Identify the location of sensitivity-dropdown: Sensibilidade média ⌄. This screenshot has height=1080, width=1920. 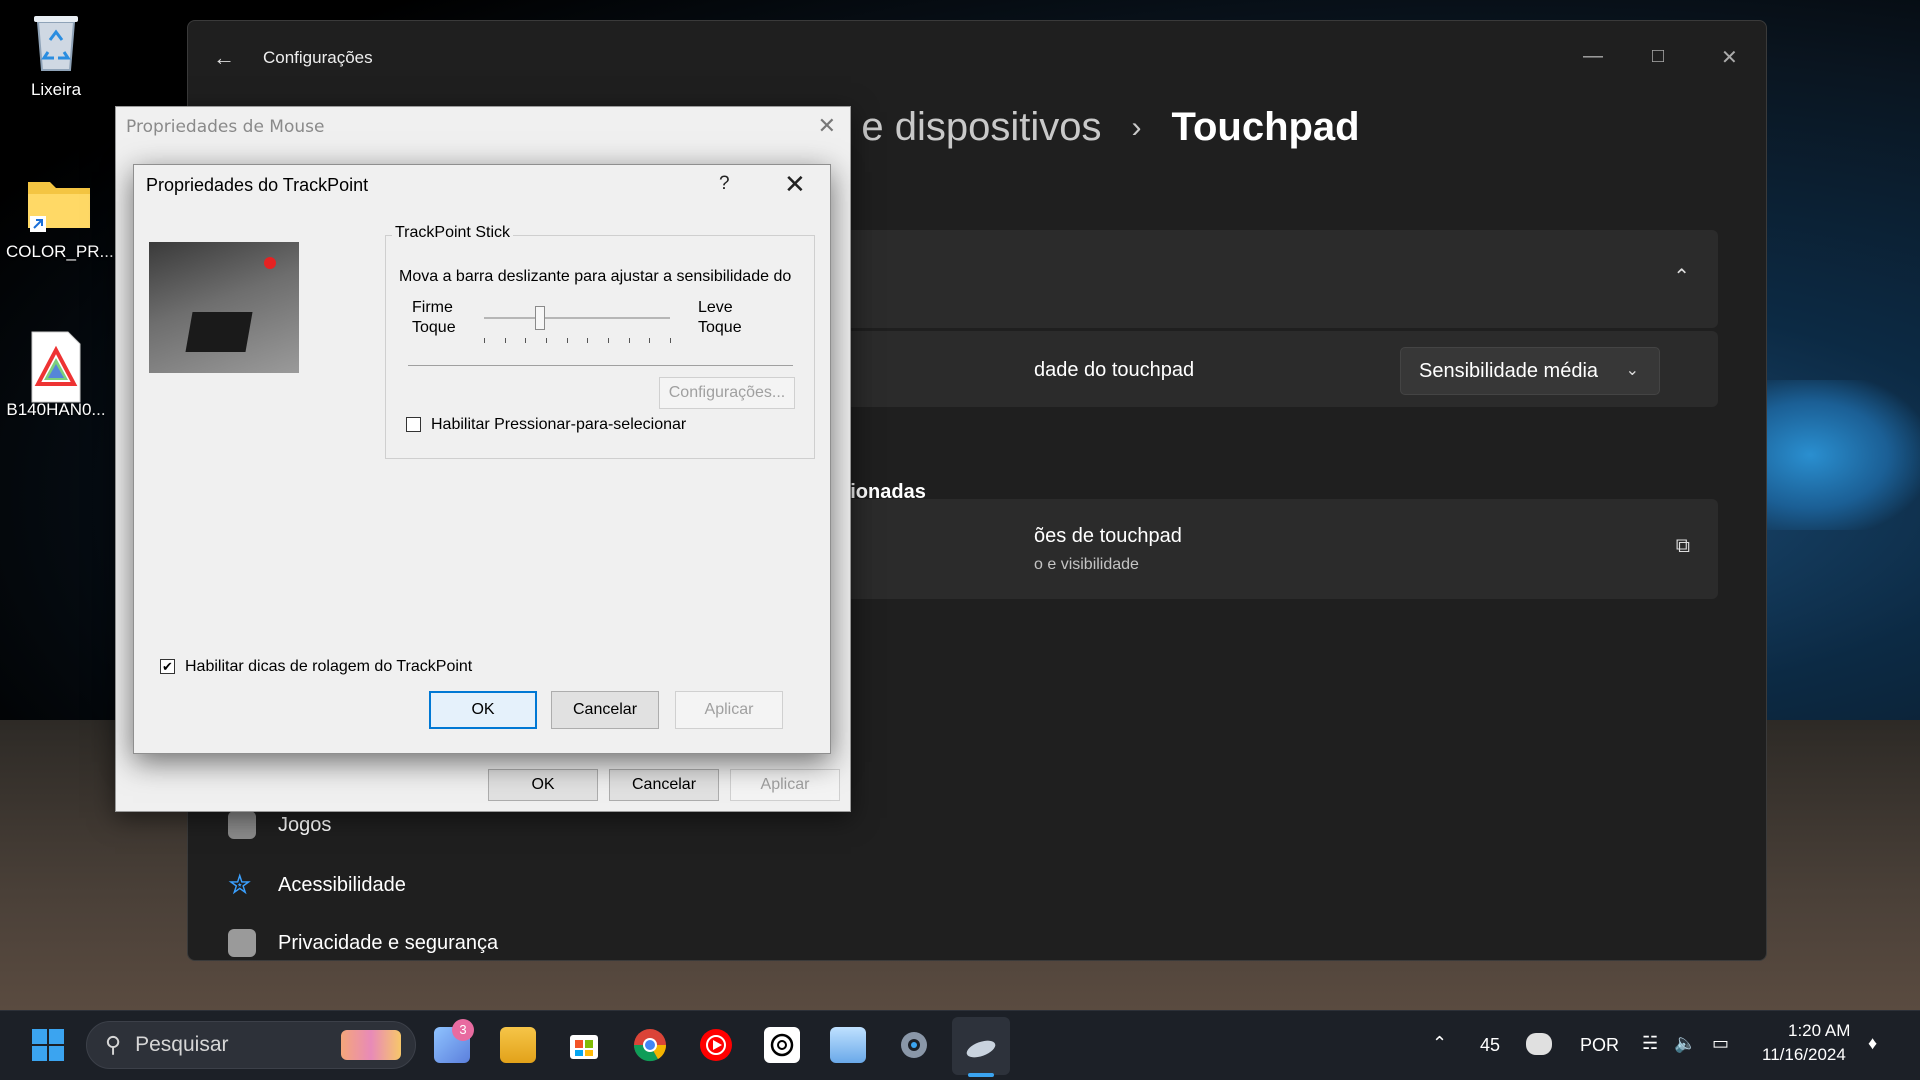
(1530, 371).